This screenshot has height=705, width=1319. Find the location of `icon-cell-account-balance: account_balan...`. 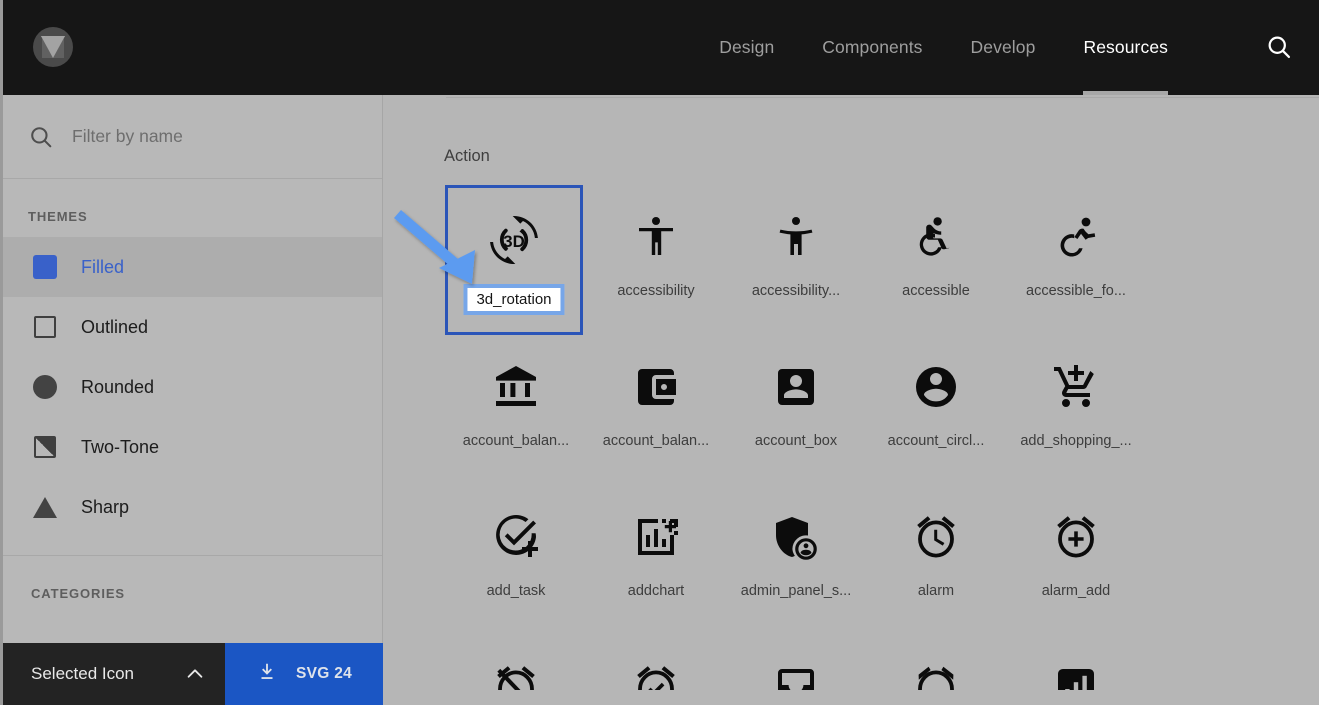

icon-cell-account-balance: account_balan... is located at coordinates (516, 410).